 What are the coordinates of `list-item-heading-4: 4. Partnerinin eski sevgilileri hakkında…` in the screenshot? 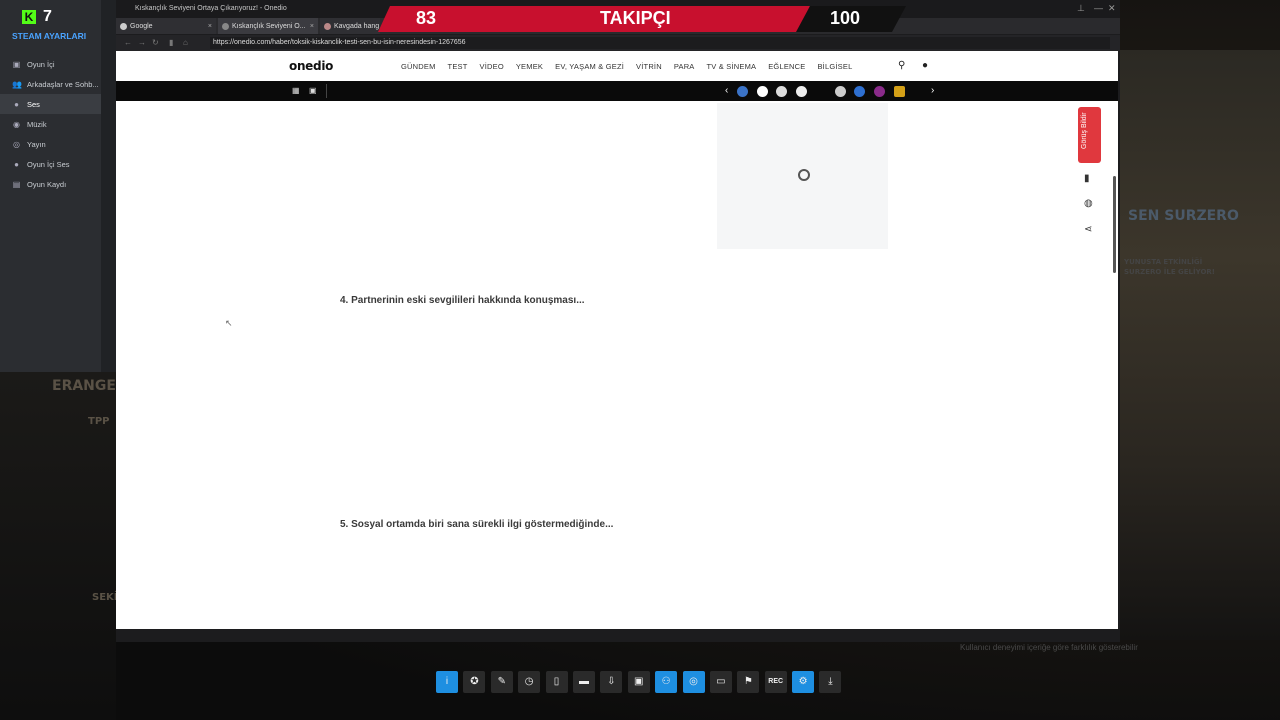 It's located at (462, 300).